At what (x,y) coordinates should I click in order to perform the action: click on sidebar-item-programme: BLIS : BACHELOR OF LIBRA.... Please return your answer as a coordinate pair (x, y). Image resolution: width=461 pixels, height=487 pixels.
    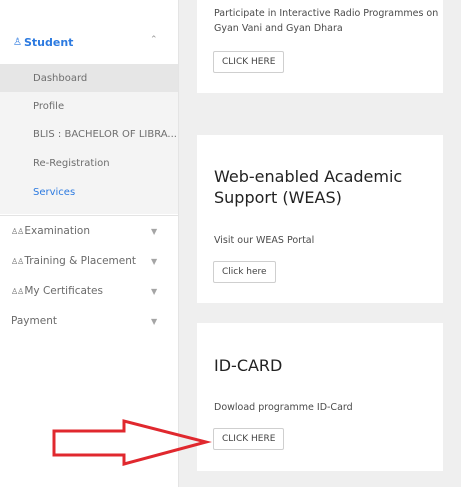
    Looking at the image, I should click on (89, 134).